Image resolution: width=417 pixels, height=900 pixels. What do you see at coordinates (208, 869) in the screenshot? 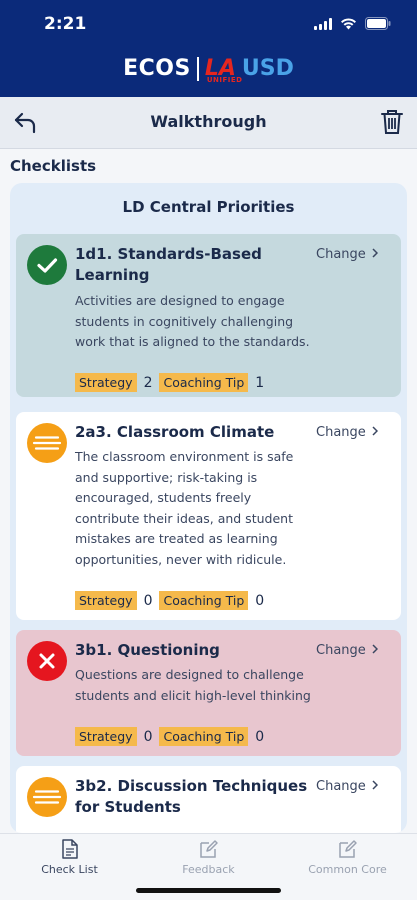
I see `tab-label: Feedback` at bounding box center [208, 869].